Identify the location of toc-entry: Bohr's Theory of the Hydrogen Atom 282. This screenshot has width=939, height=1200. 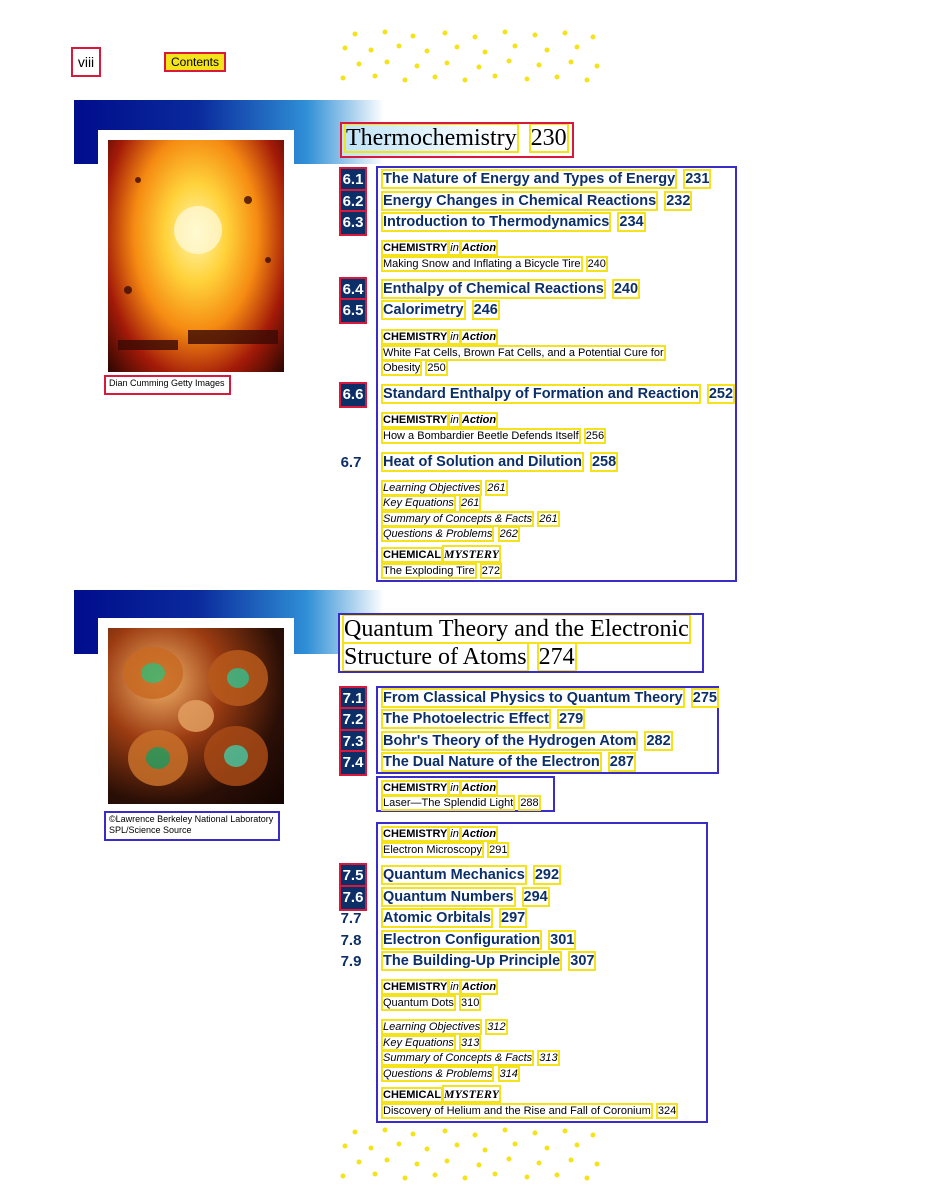
(526, 741).